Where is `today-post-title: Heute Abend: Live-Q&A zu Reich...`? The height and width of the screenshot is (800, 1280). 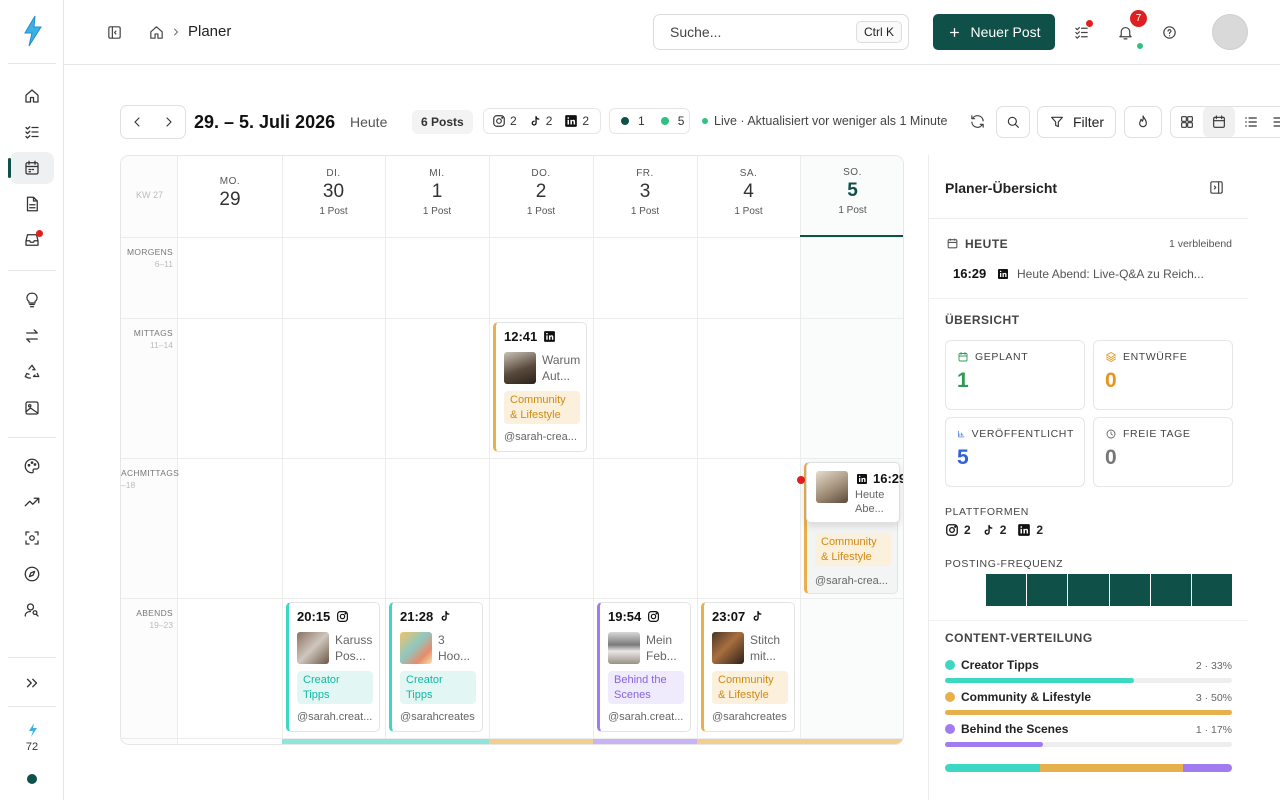 today-post-title: Heute Abend: Live-Q&A zu Reich... is located at coordinates (1110, 274).